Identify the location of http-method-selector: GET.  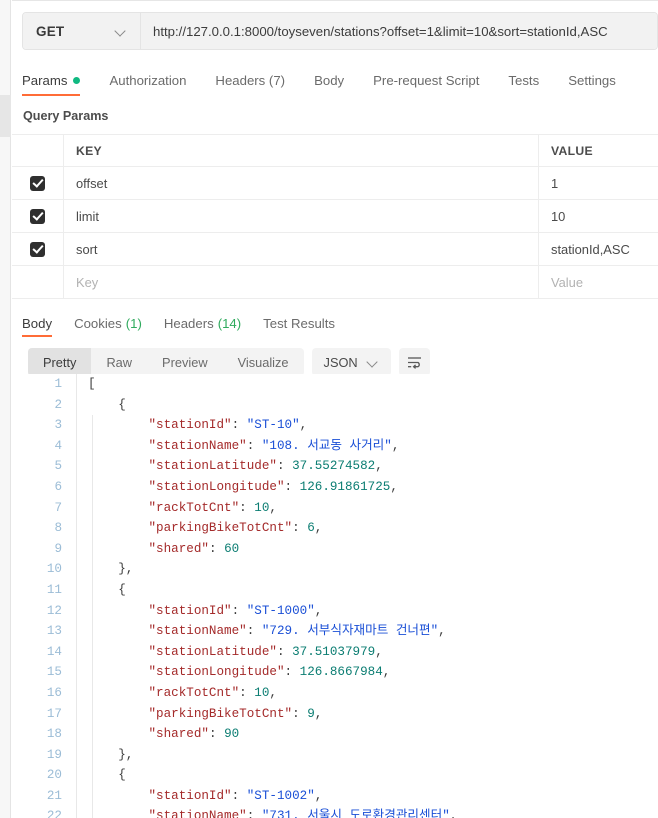
(82, 31).